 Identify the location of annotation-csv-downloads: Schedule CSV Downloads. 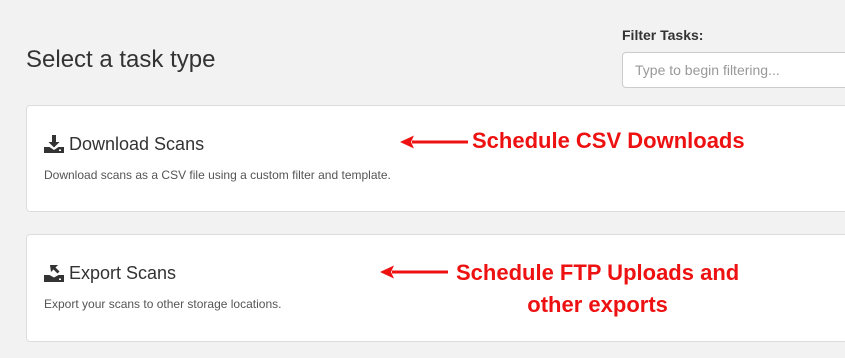
(572, 141).